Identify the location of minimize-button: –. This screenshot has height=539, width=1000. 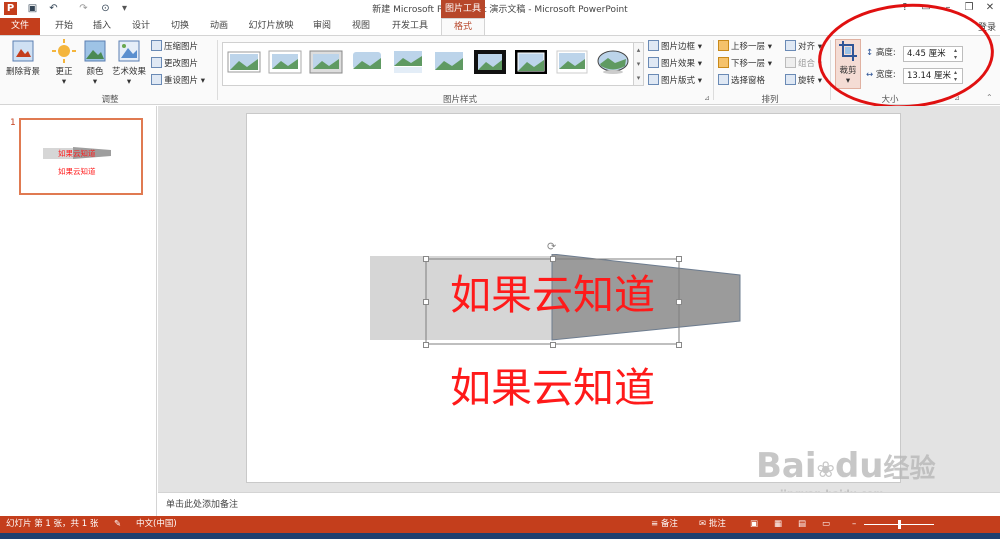
(948, 8).